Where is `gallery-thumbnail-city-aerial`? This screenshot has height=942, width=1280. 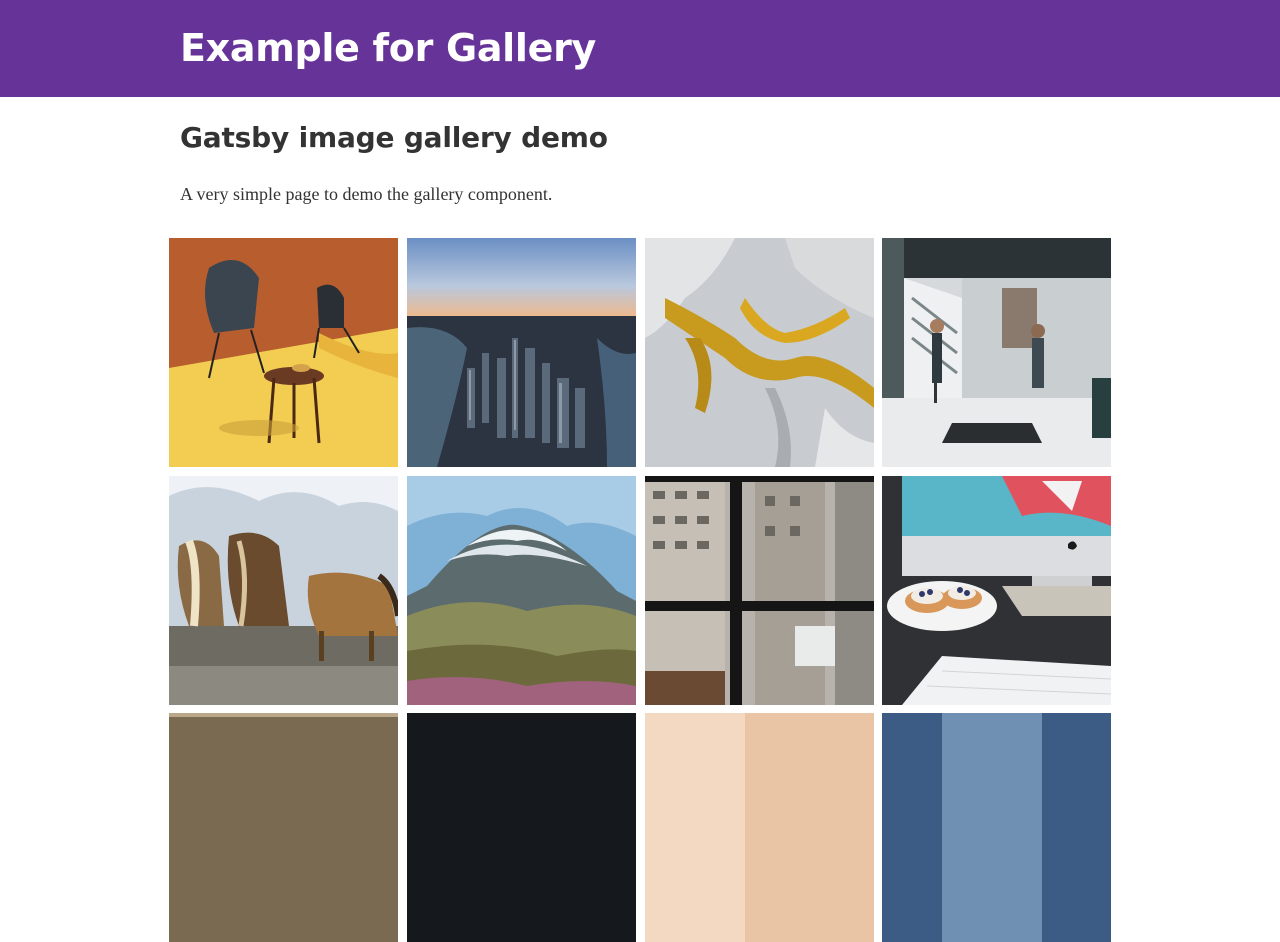 gallery-thumbnail-city-aerial is located at coordinates (521, 352).